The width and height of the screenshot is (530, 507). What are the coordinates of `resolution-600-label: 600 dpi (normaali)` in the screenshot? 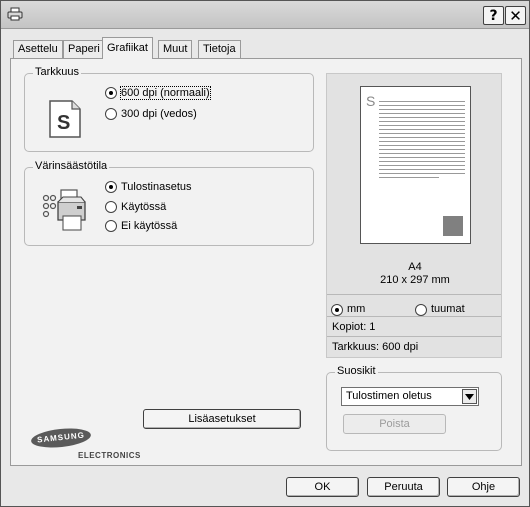 It's located at (165, 93).